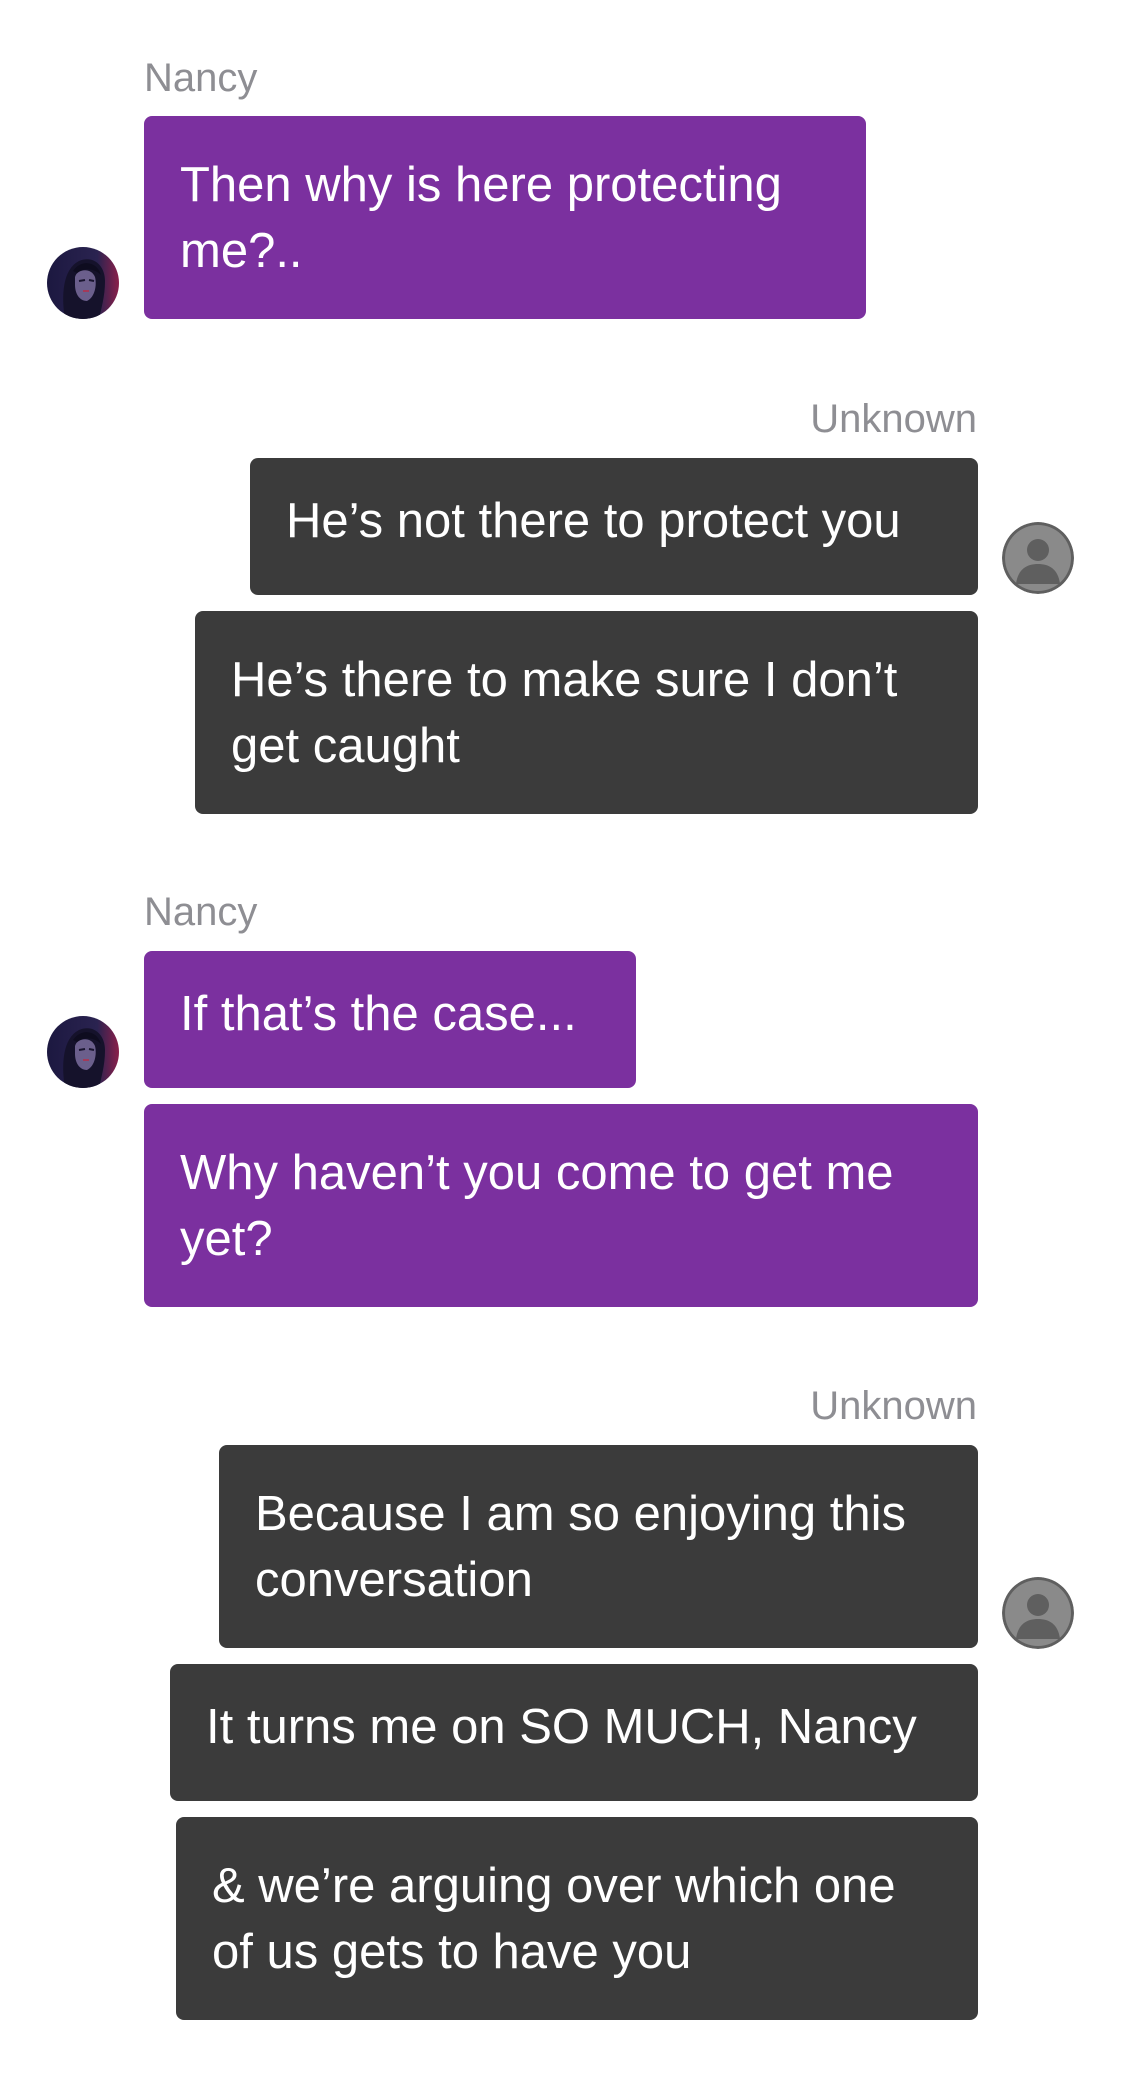 This screenshot has width=1125, height=2096. I want to click on message-bubble-unknown: It turns me on SO MUCH, Nancy, so click(574, 1732).